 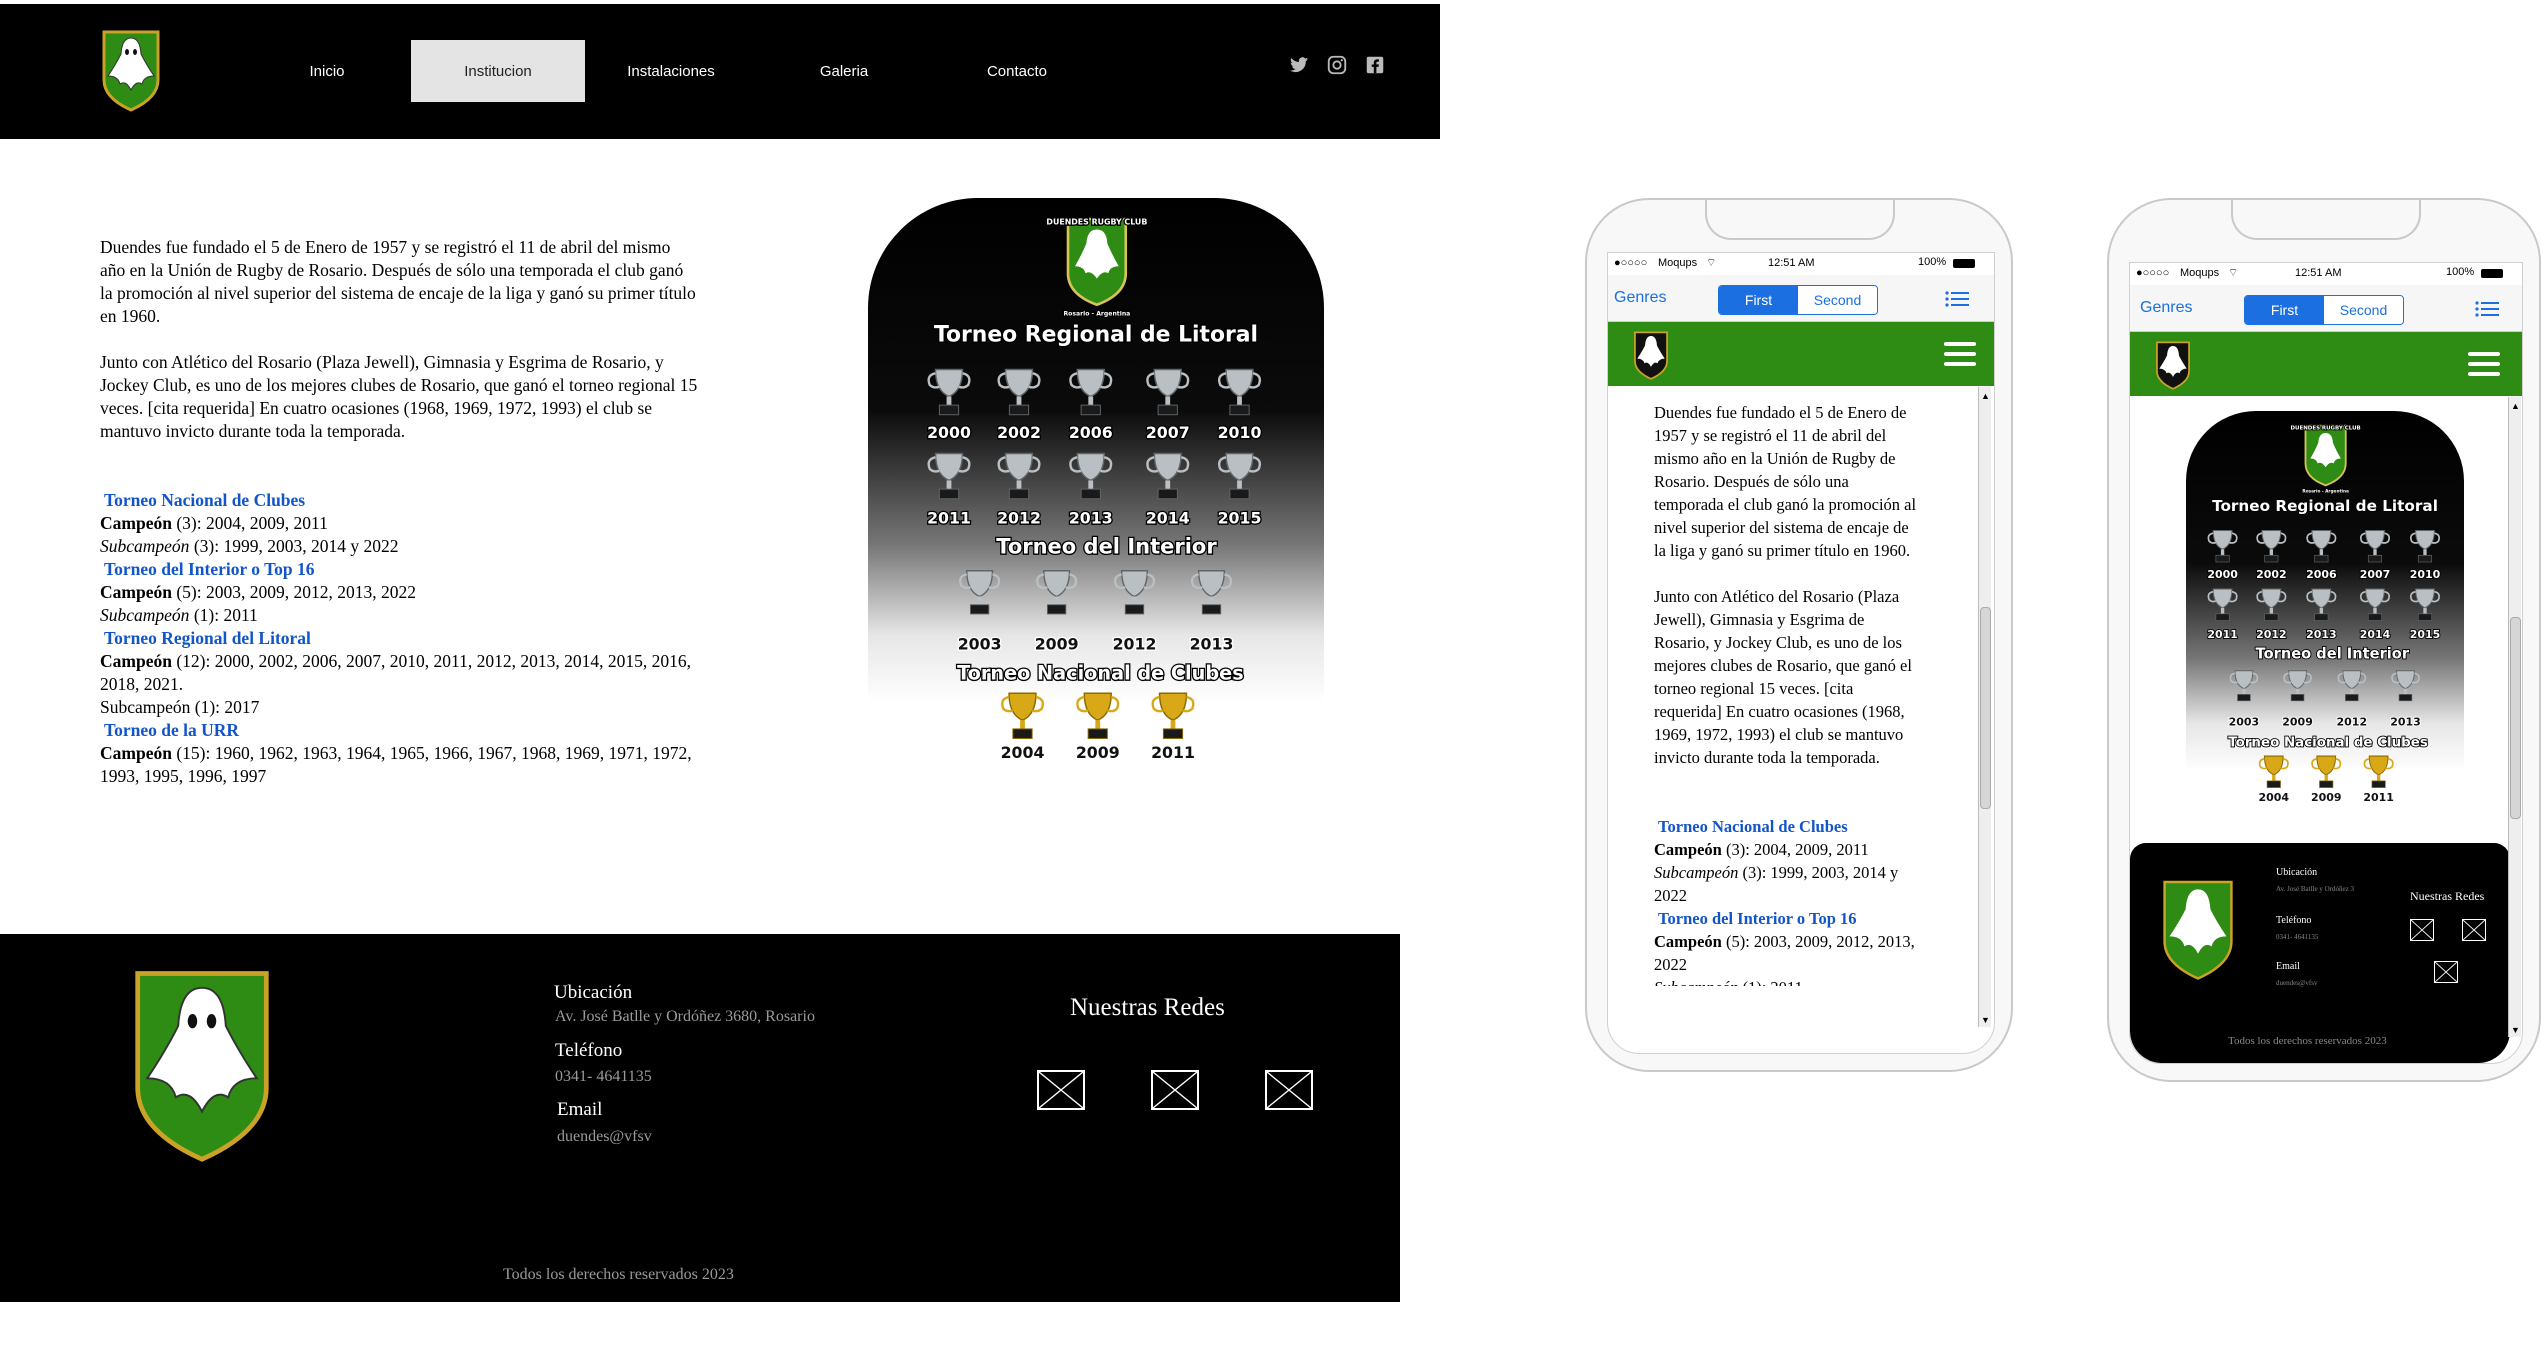 I want to click on campeon-value: (3): 2004, 2009, 2011, so click(x=1795, y=849).